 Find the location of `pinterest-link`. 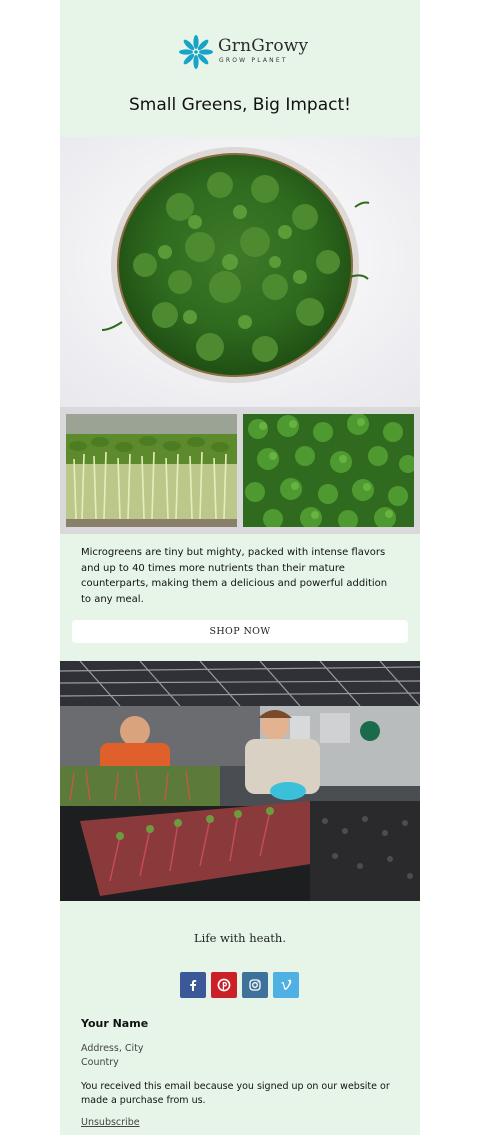

pinterest-link is located at coordinates (224, 985).